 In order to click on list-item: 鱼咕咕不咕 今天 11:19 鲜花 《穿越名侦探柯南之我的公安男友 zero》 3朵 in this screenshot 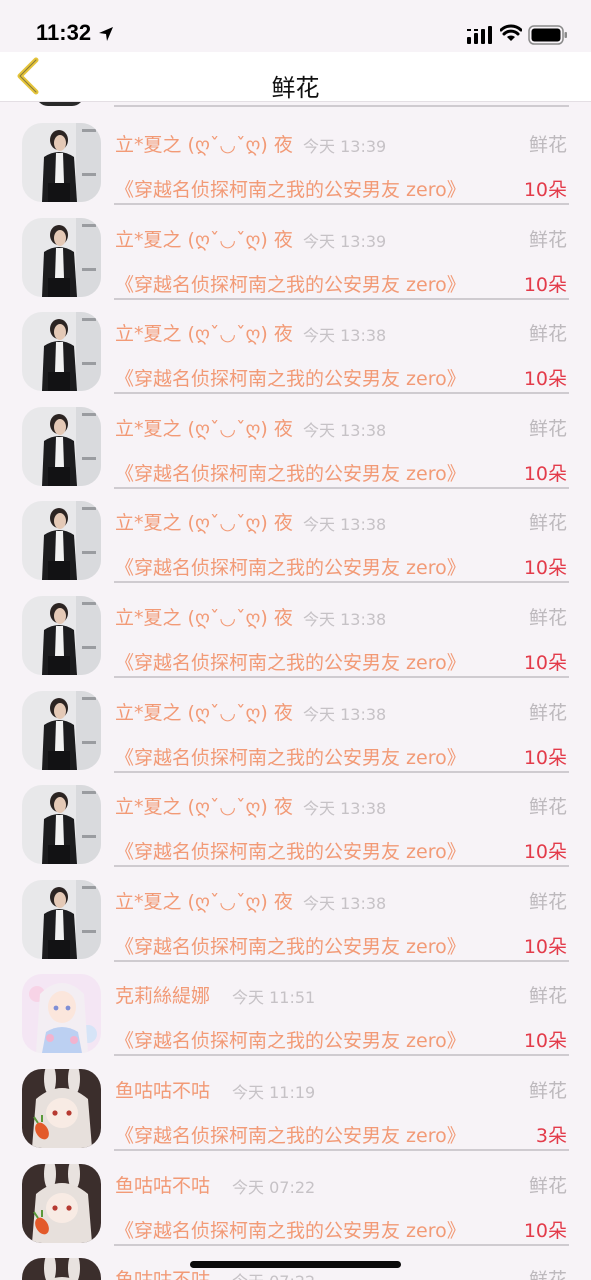, I will do `click(295, 1101)`.